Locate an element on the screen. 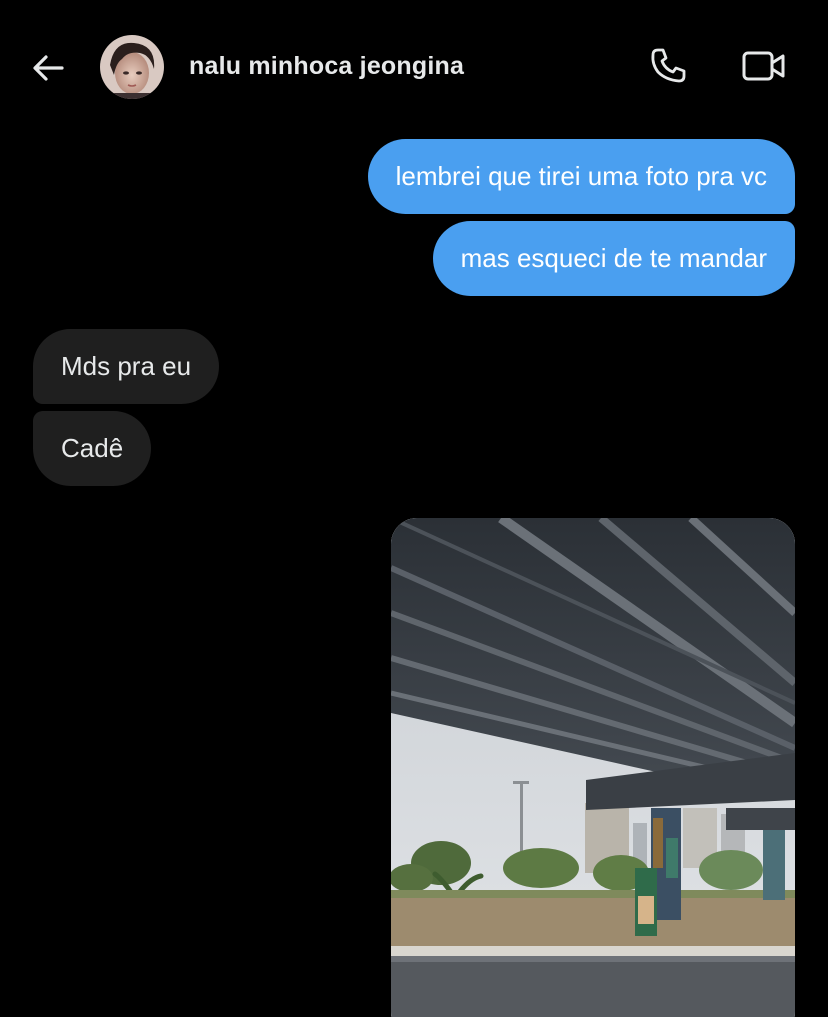 Image resolution: width=828 pixels, height=1017 pixels. contact-name: nalu minhoca jeongina is located at coordinates (326, 66).